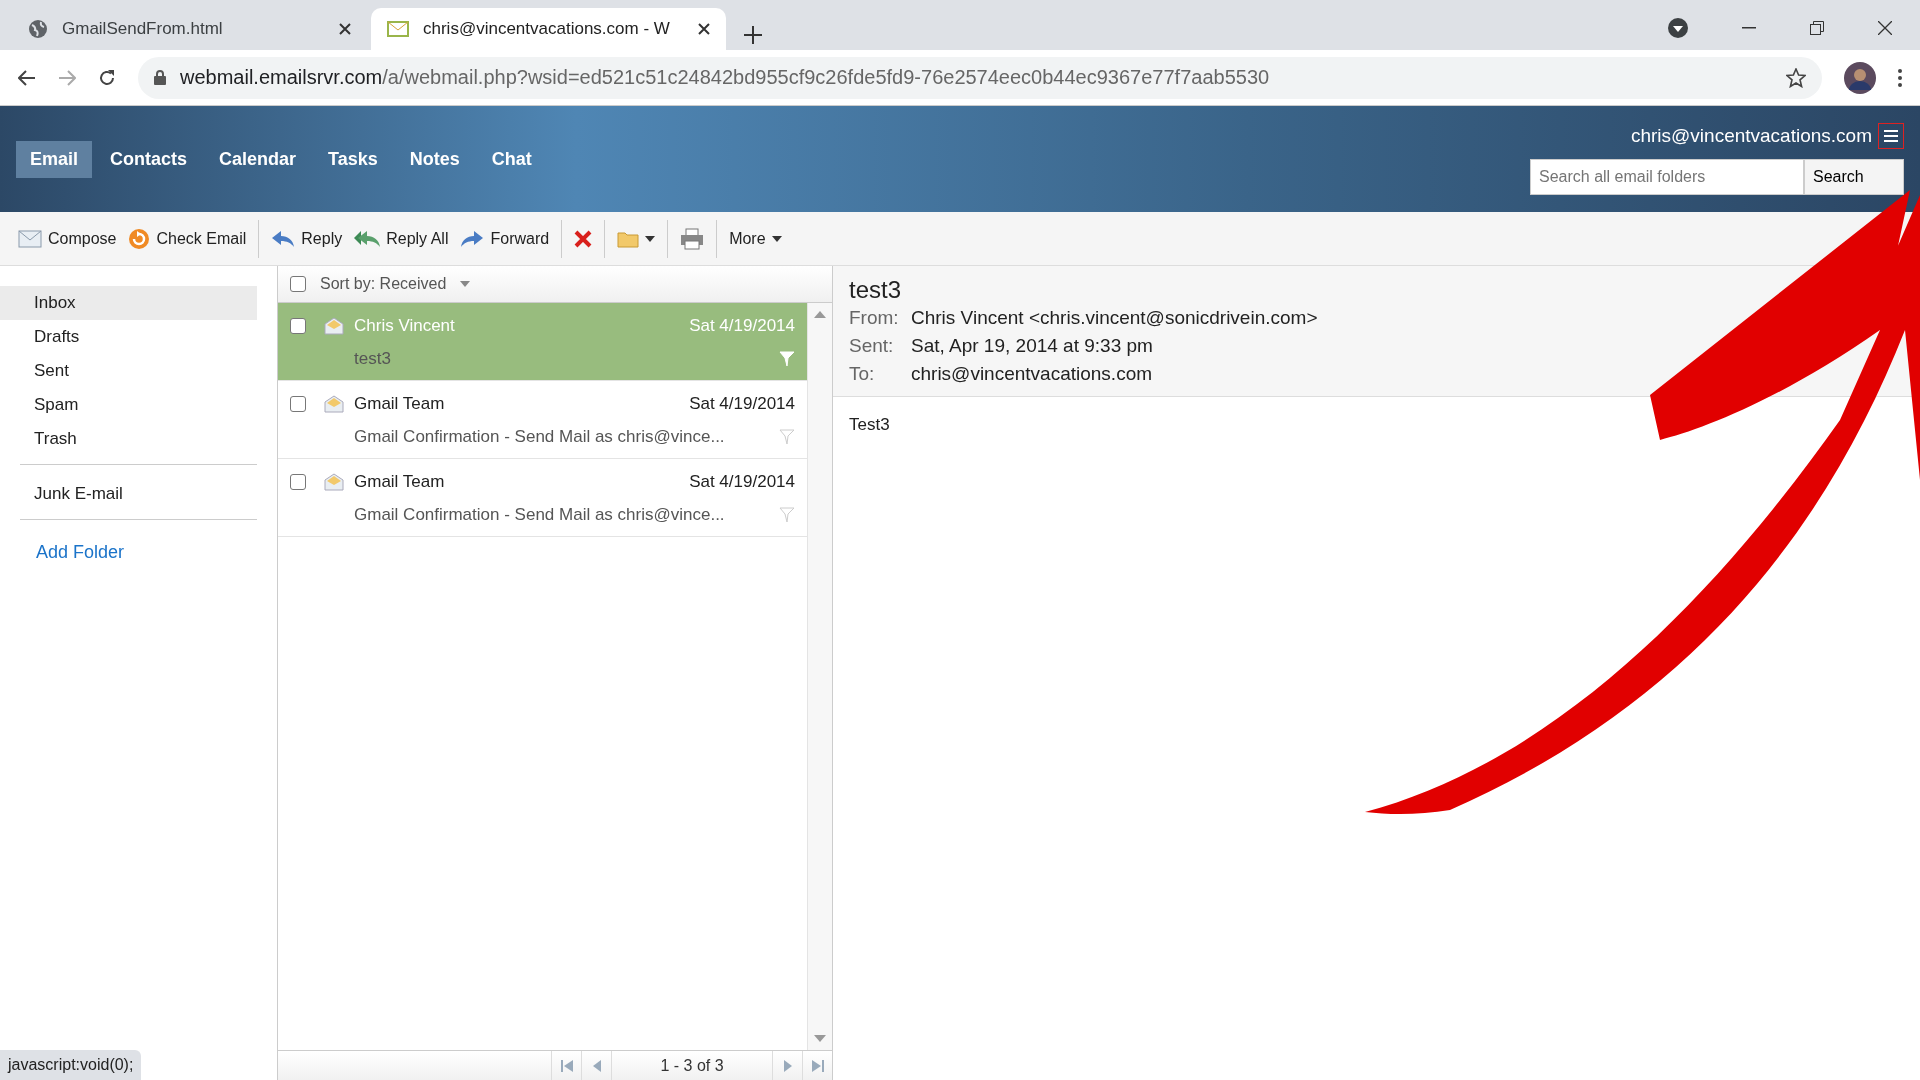  I want to click on search-button: Search, so click(1854, 177).